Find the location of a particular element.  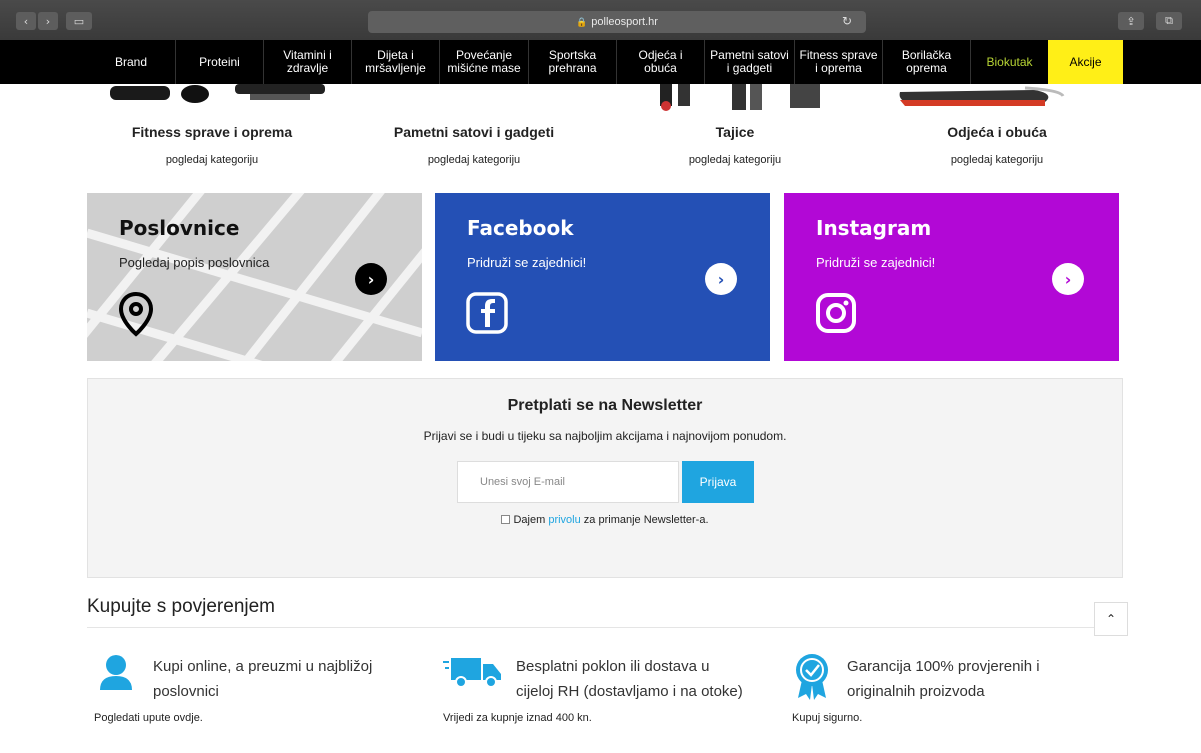

chevron-up-icon: ⌃ is located at coordinates (1111, 619).